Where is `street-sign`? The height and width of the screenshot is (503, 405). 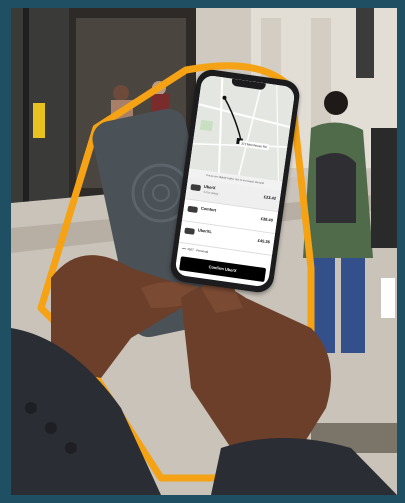 street-sign is located at coordinates (365, 43).